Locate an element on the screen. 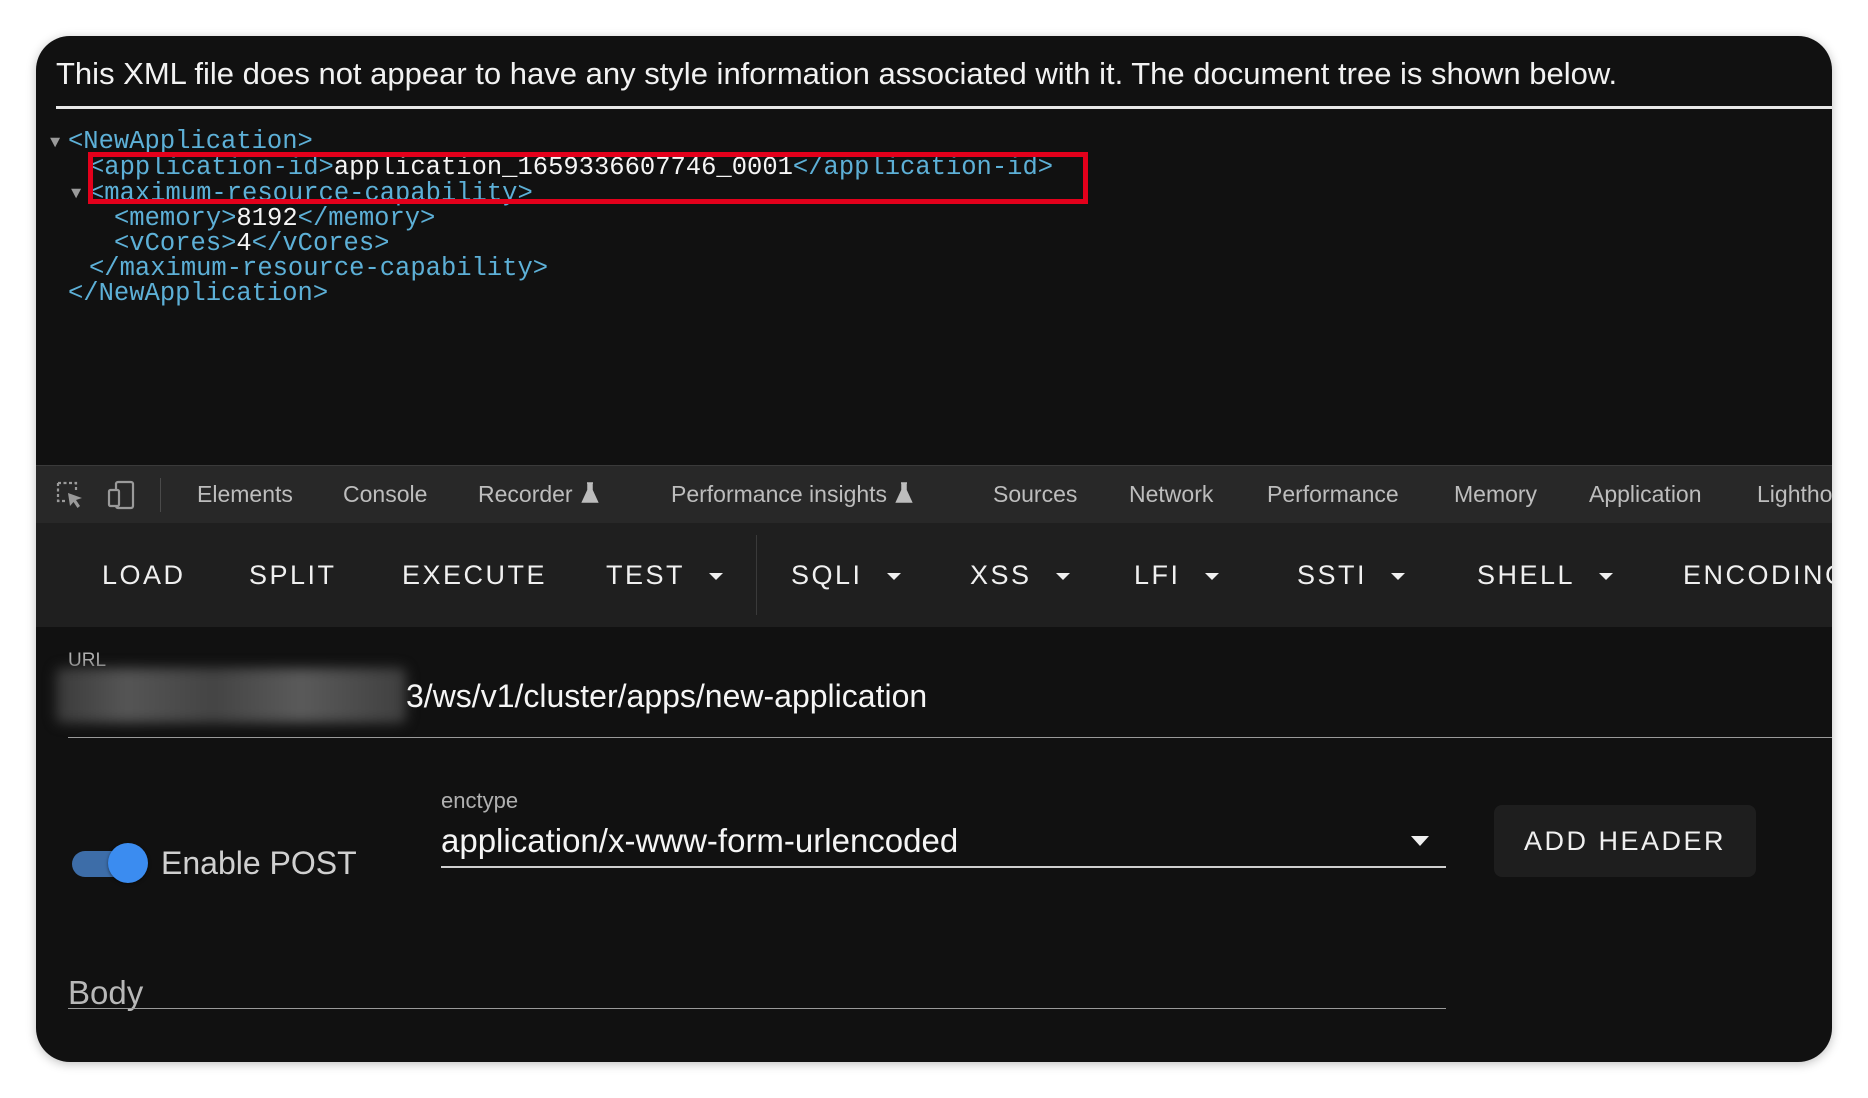 This screenshot has width=1868, height=1098. test-menu-label: TEST is located at coordinates (646, 575).